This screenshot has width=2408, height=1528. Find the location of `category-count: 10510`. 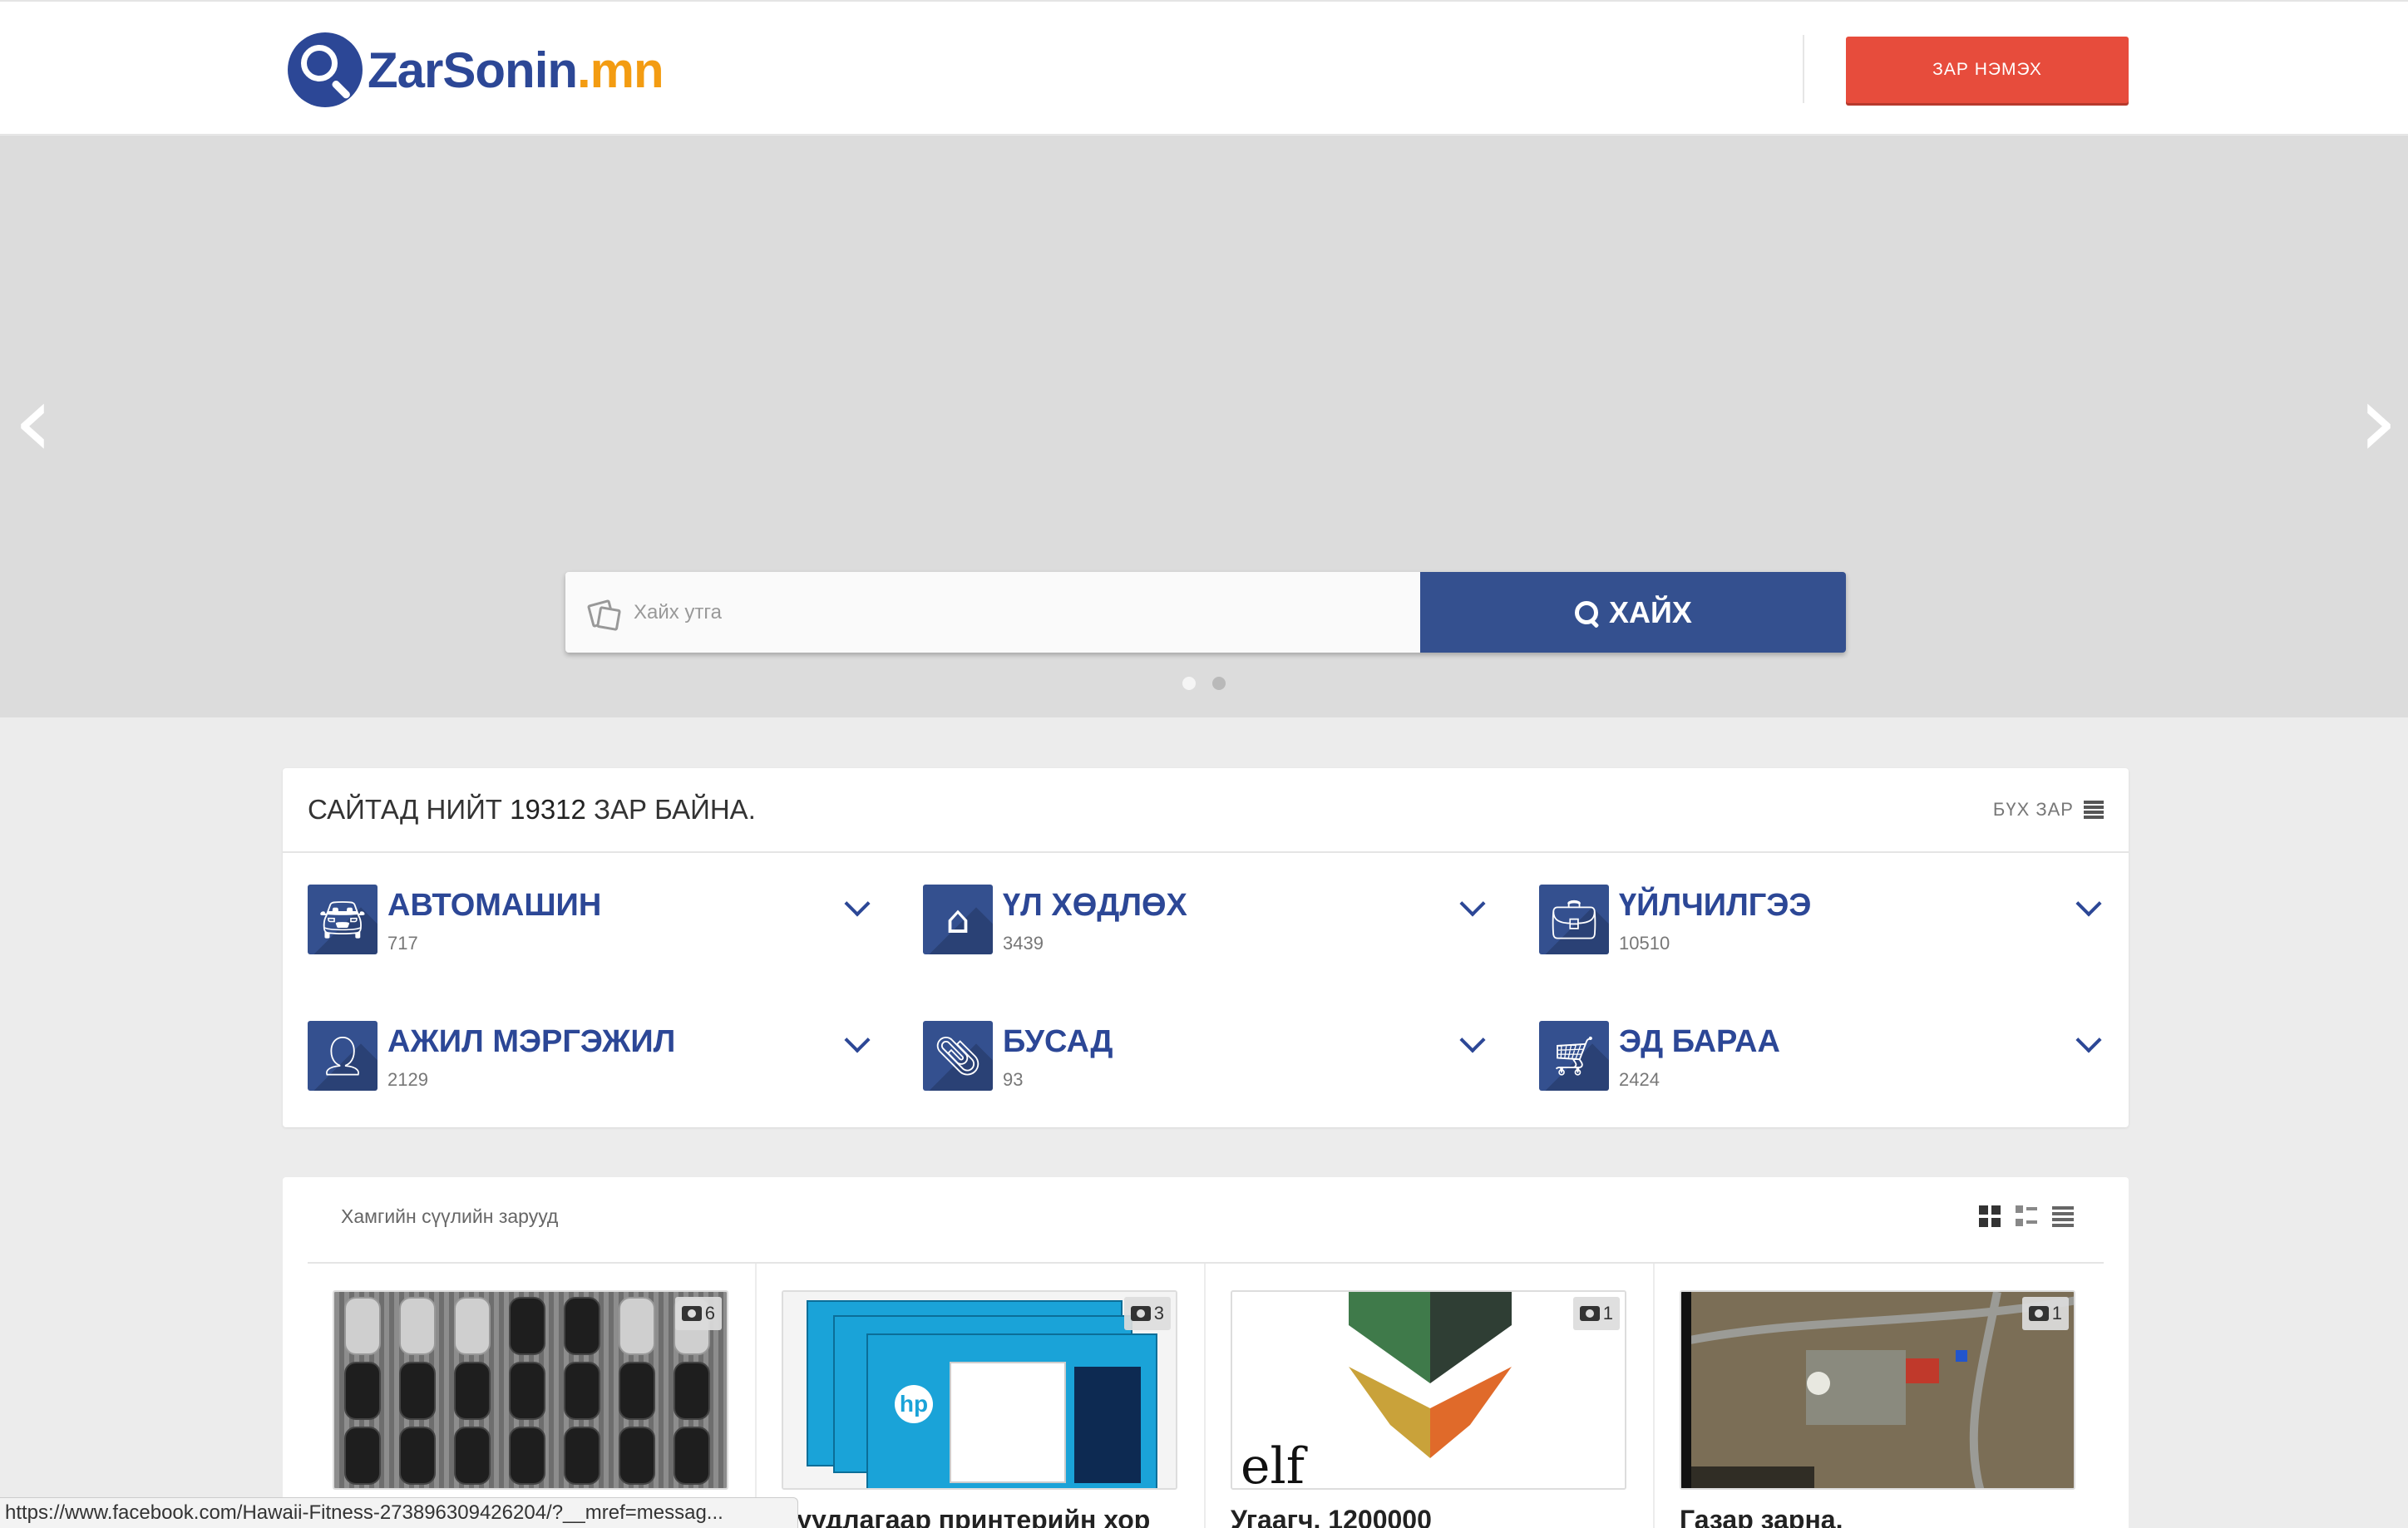

category-count: 10510 is located at coordinates (1645, 943).